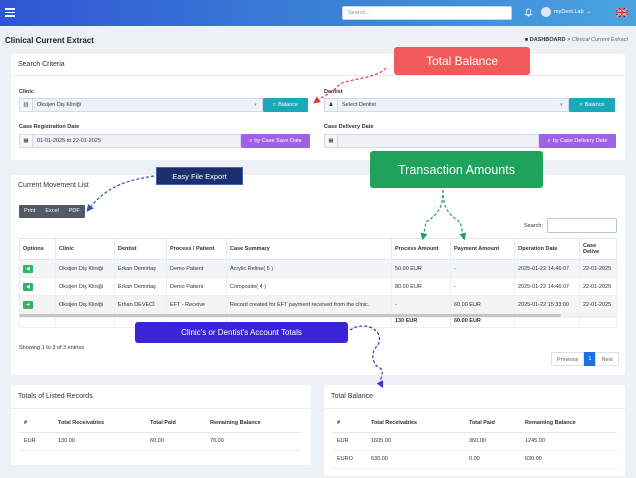  Describe the element at coordinates (161, 397) in the screenshot. I see `listed-totals-title: Totals of Listed Records` at that location.